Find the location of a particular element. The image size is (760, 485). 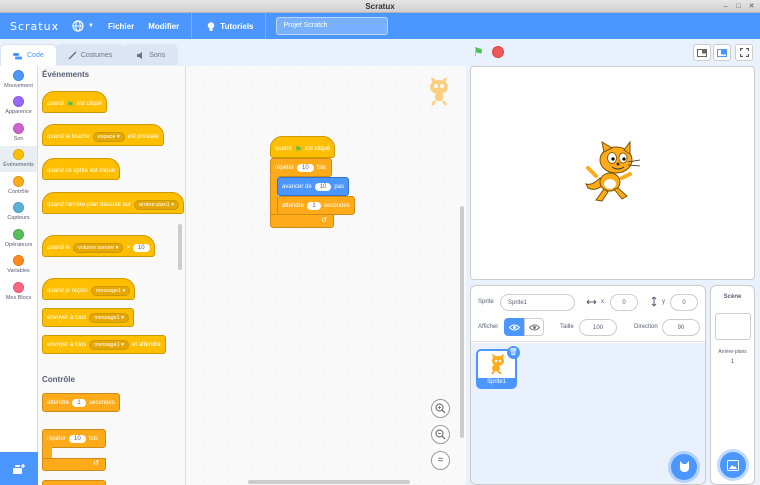

zoom-reset-button: = is located at coordinates (440, 460).